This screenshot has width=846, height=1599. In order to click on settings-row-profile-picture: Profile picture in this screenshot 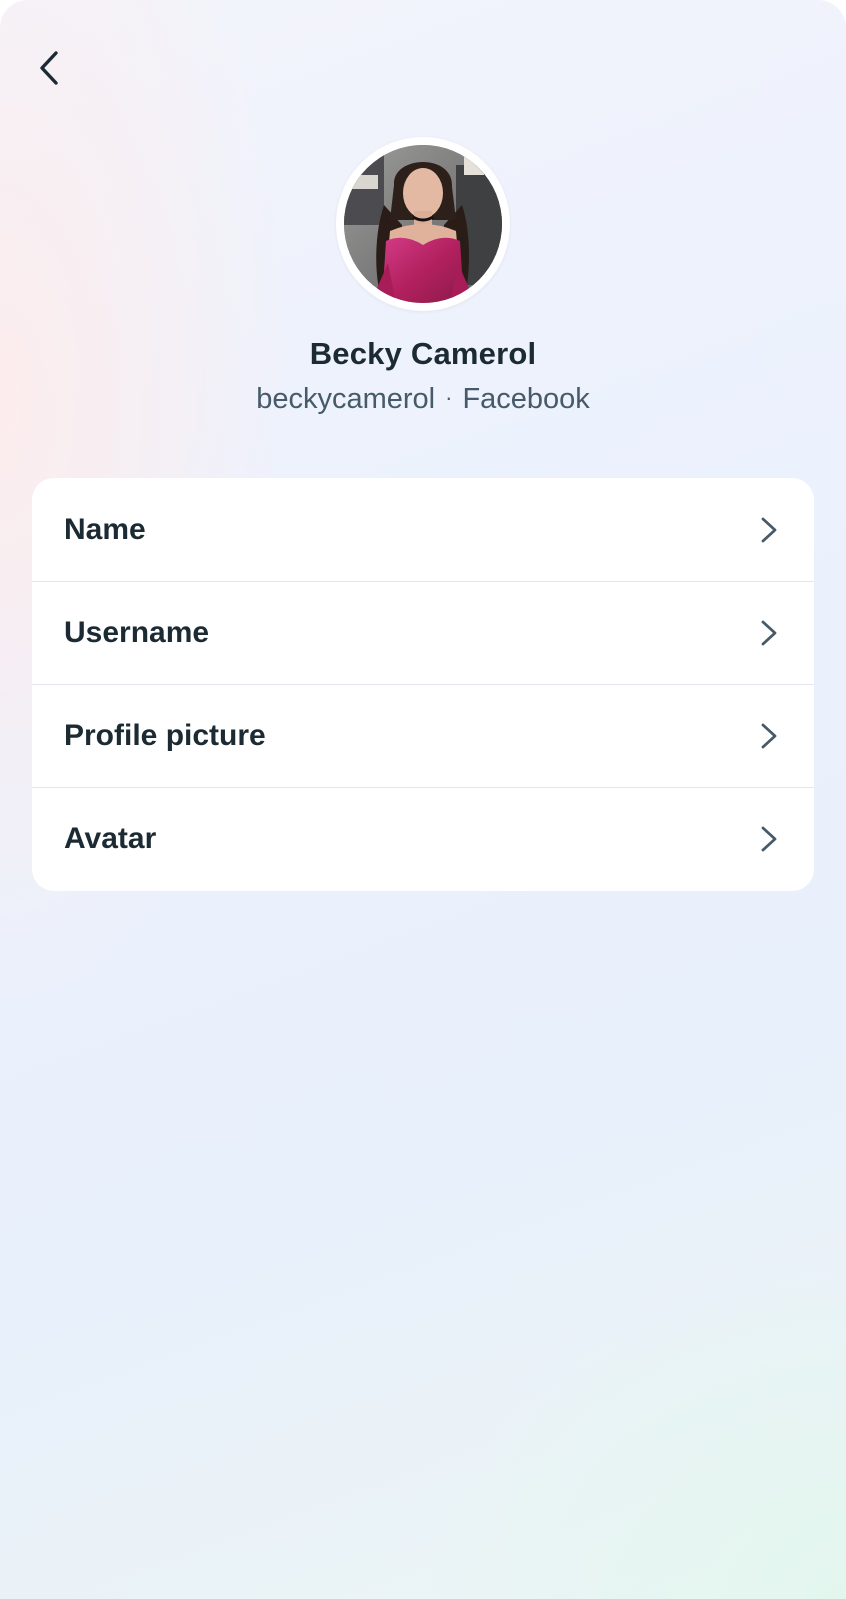, I will do `click(423, 735)`.